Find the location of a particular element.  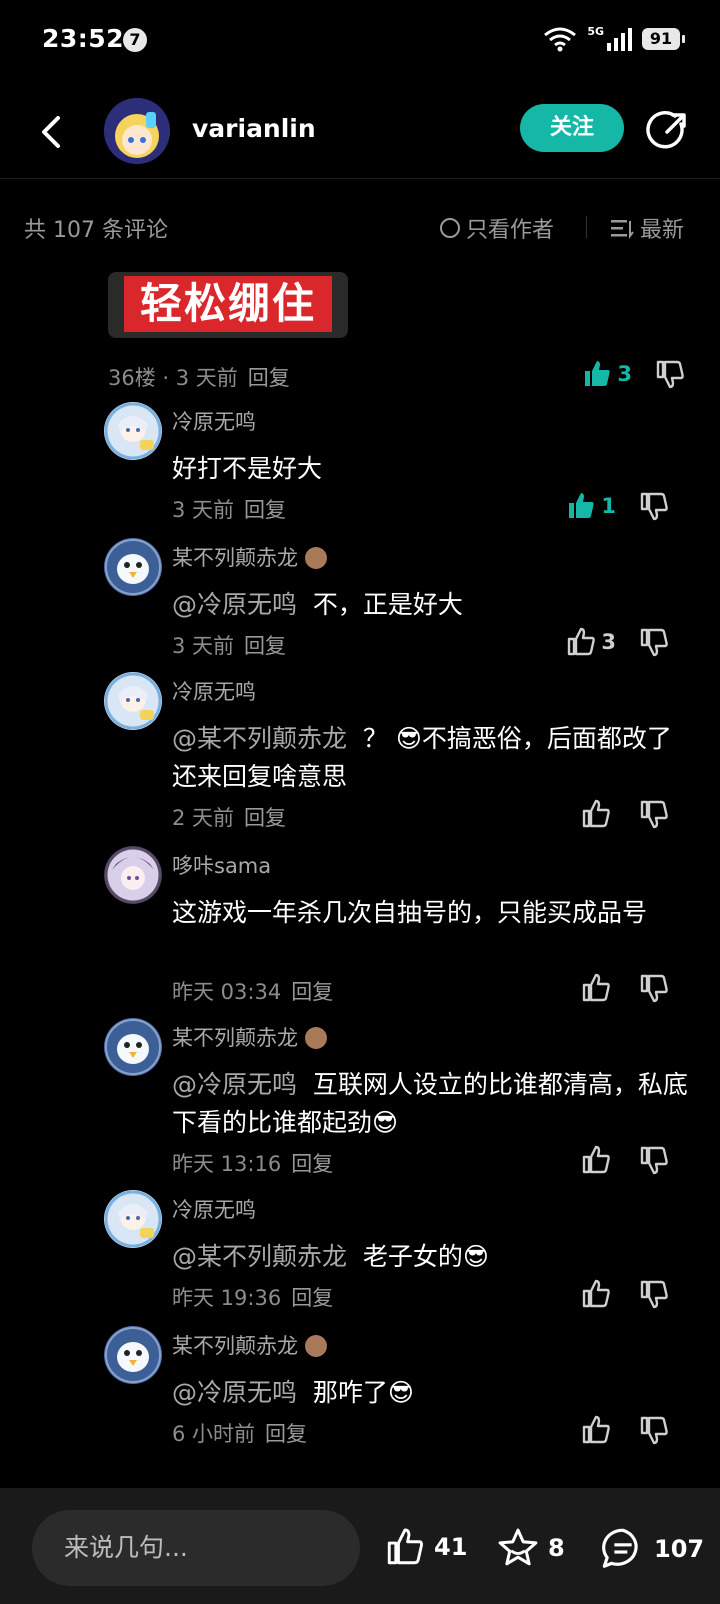

back-button is located at coordinates (52, 132).